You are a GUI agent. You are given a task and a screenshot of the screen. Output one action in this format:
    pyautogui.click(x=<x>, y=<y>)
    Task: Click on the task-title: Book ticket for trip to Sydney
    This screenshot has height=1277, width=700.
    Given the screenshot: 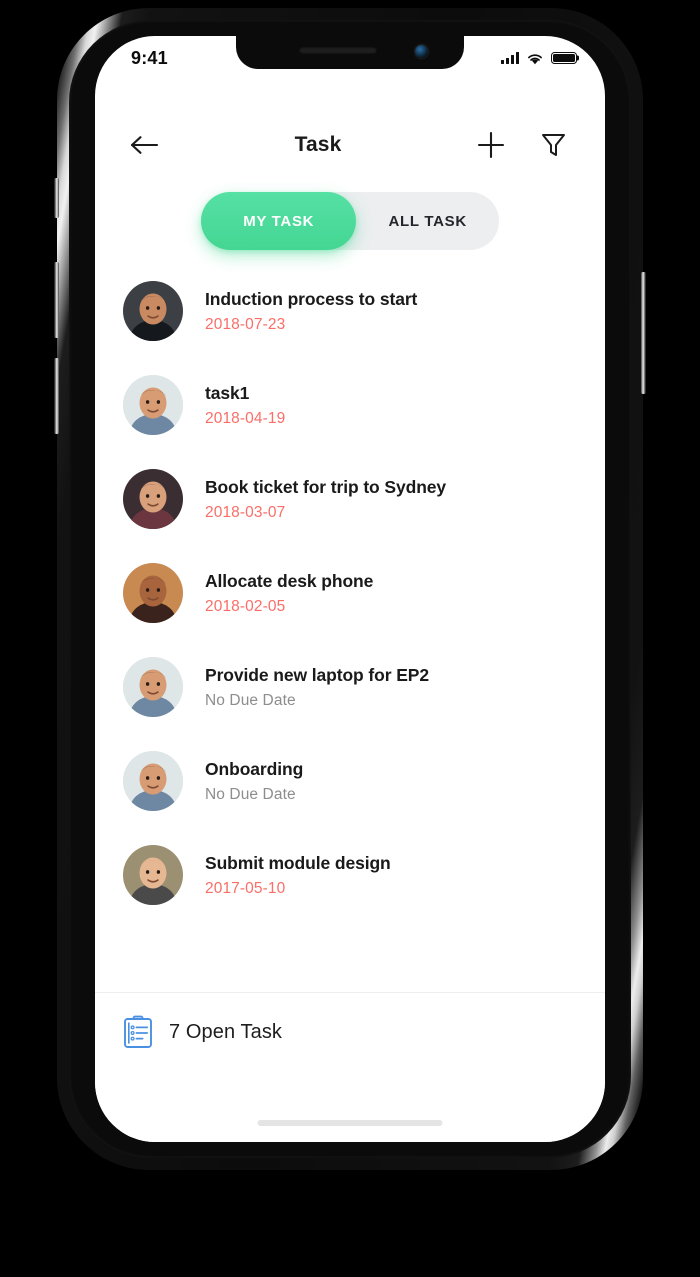 What is the action you would take?
    pyautogui.click(x=326, y=486)
    